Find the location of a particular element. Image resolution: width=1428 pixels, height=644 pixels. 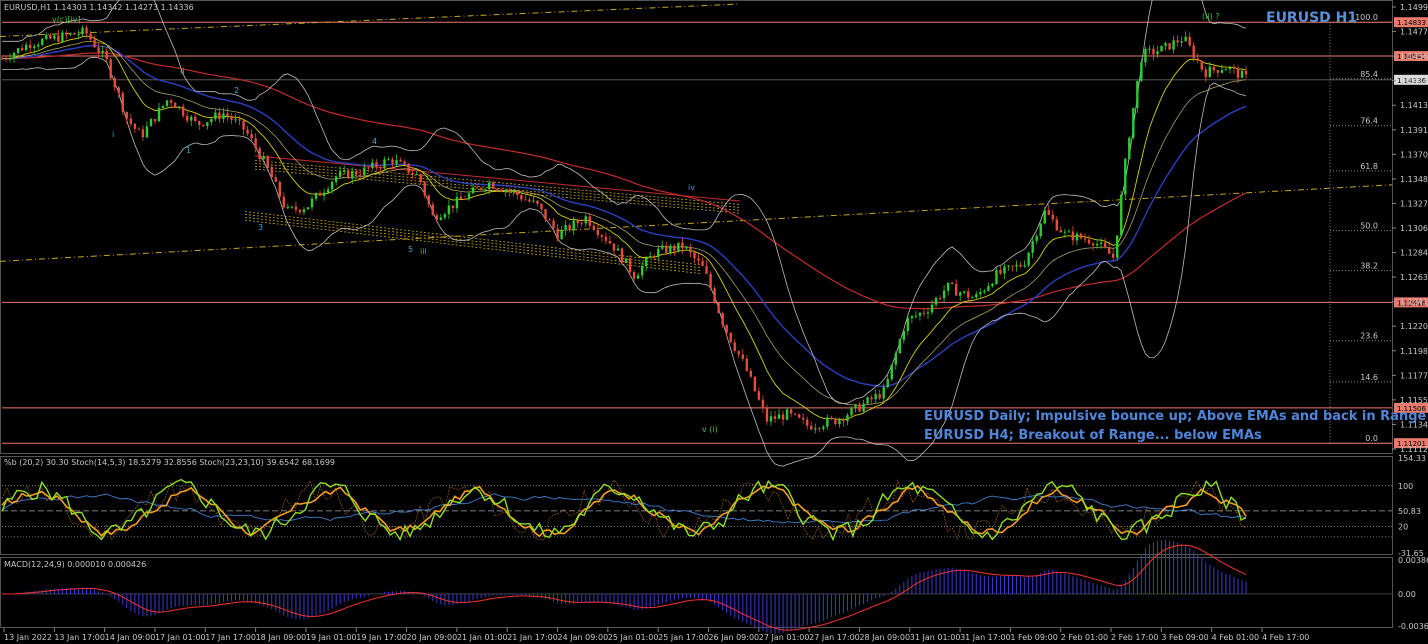

macd-level-label: 0.00 is located at coordinates (1407, 594).